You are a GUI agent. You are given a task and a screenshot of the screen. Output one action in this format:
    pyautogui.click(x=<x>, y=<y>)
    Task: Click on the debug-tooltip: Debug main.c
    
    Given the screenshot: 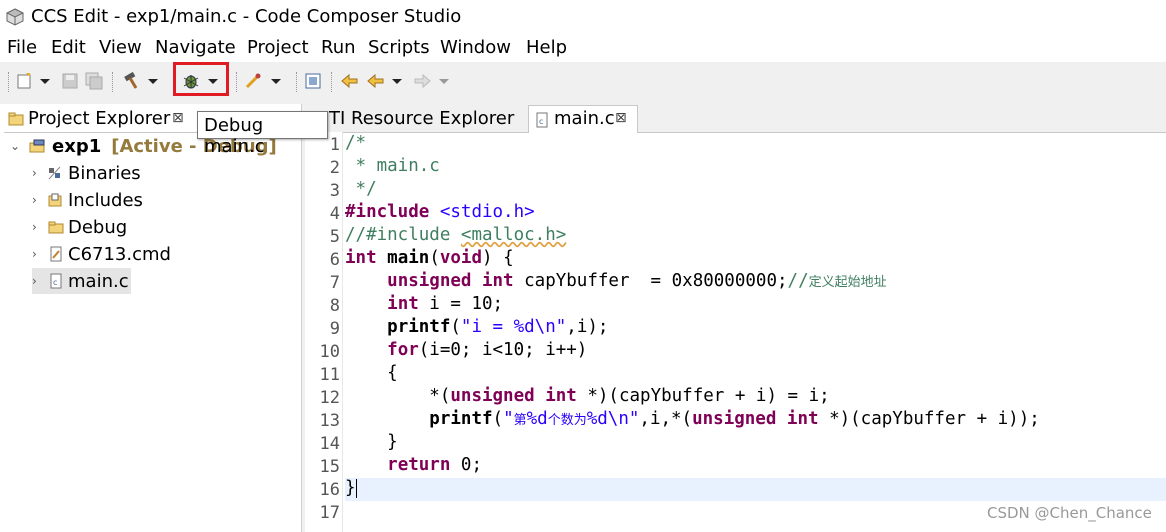 What is the action you would take?
    pyautogui.click(x=262, y=134)
    